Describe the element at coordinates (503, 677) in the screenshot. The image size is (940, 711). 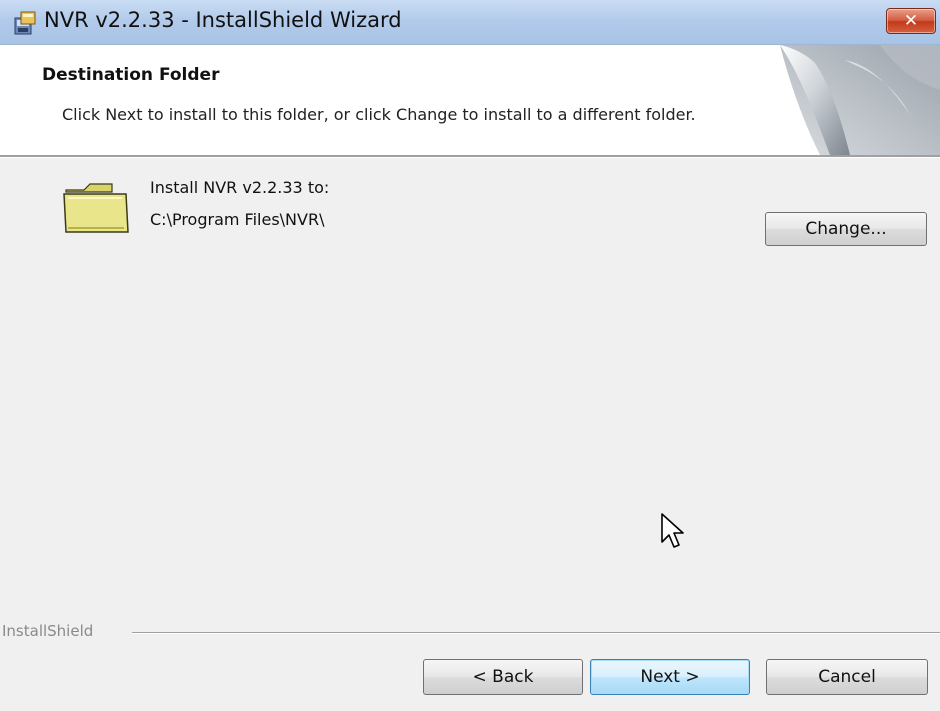
I see `back-button: < Back` at that location.